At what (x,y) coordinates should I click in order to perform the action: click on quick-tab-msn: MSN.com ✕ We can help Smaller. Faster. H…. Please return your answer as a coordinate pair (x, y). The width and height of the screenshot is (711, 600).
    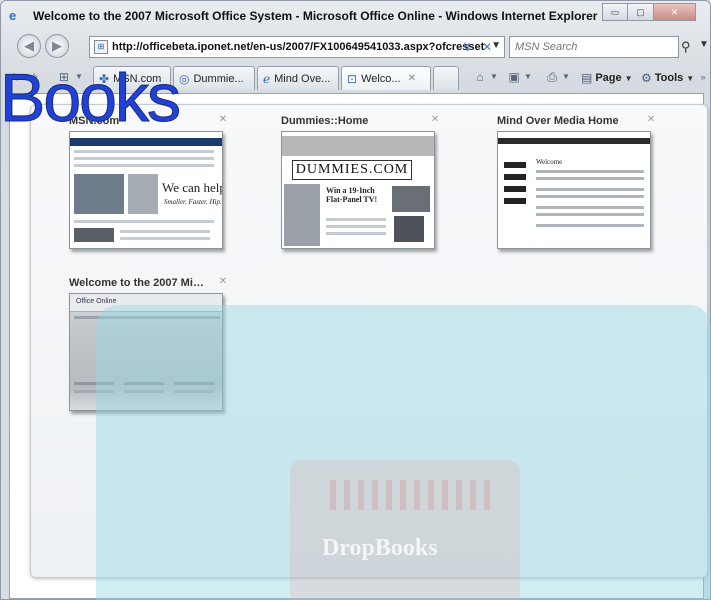
    Looking at the image, I should click on (149, 194).